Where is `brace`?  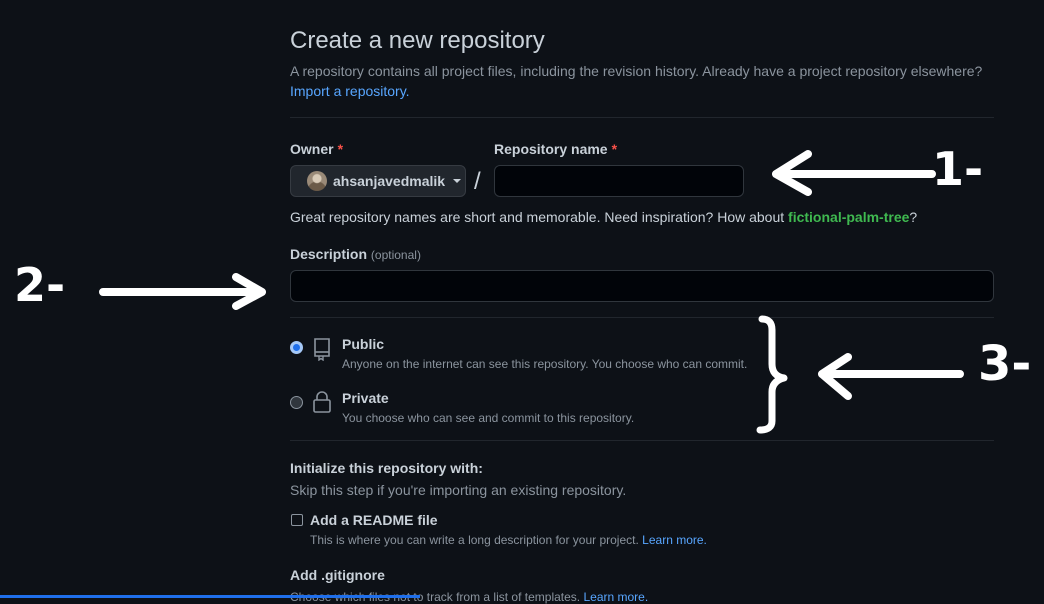 brace is located at coordinates (772, 374).